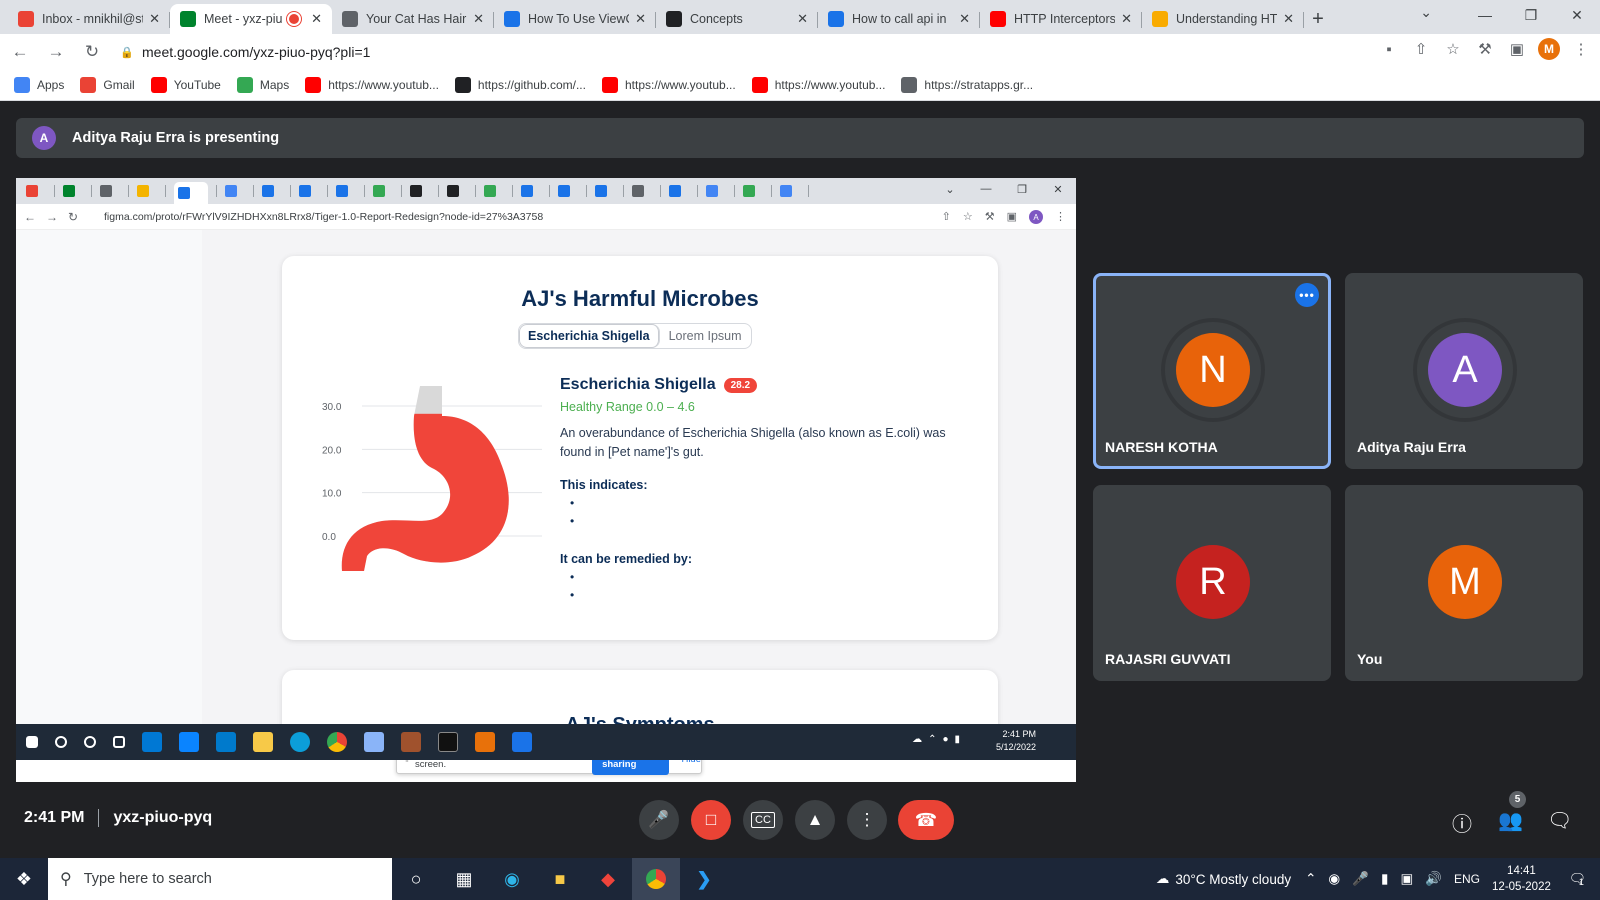  I want to click on shared-taskbar: ☁⌃●▮ 2:41 PM 5/12/2022, so click(546, 742).